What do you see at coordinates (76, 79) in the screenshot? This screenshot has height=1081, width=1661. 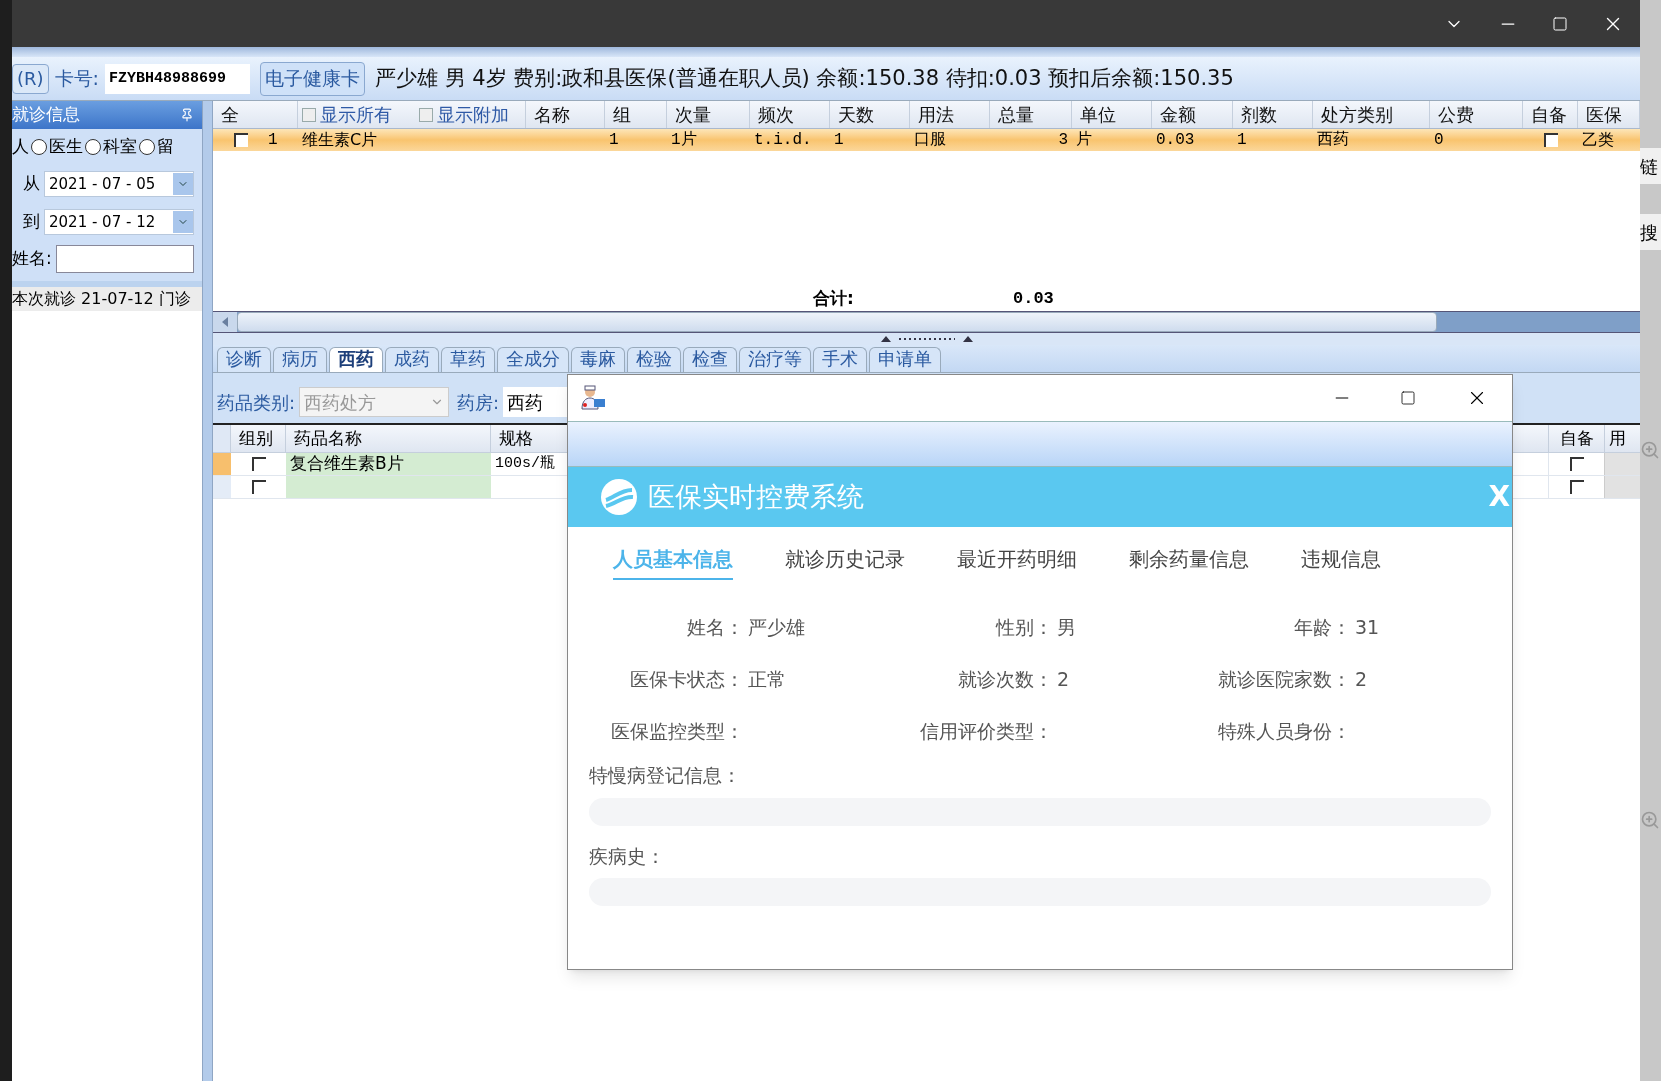 I see `card-number-label: 卡号:` at bounding box center [76, 79].